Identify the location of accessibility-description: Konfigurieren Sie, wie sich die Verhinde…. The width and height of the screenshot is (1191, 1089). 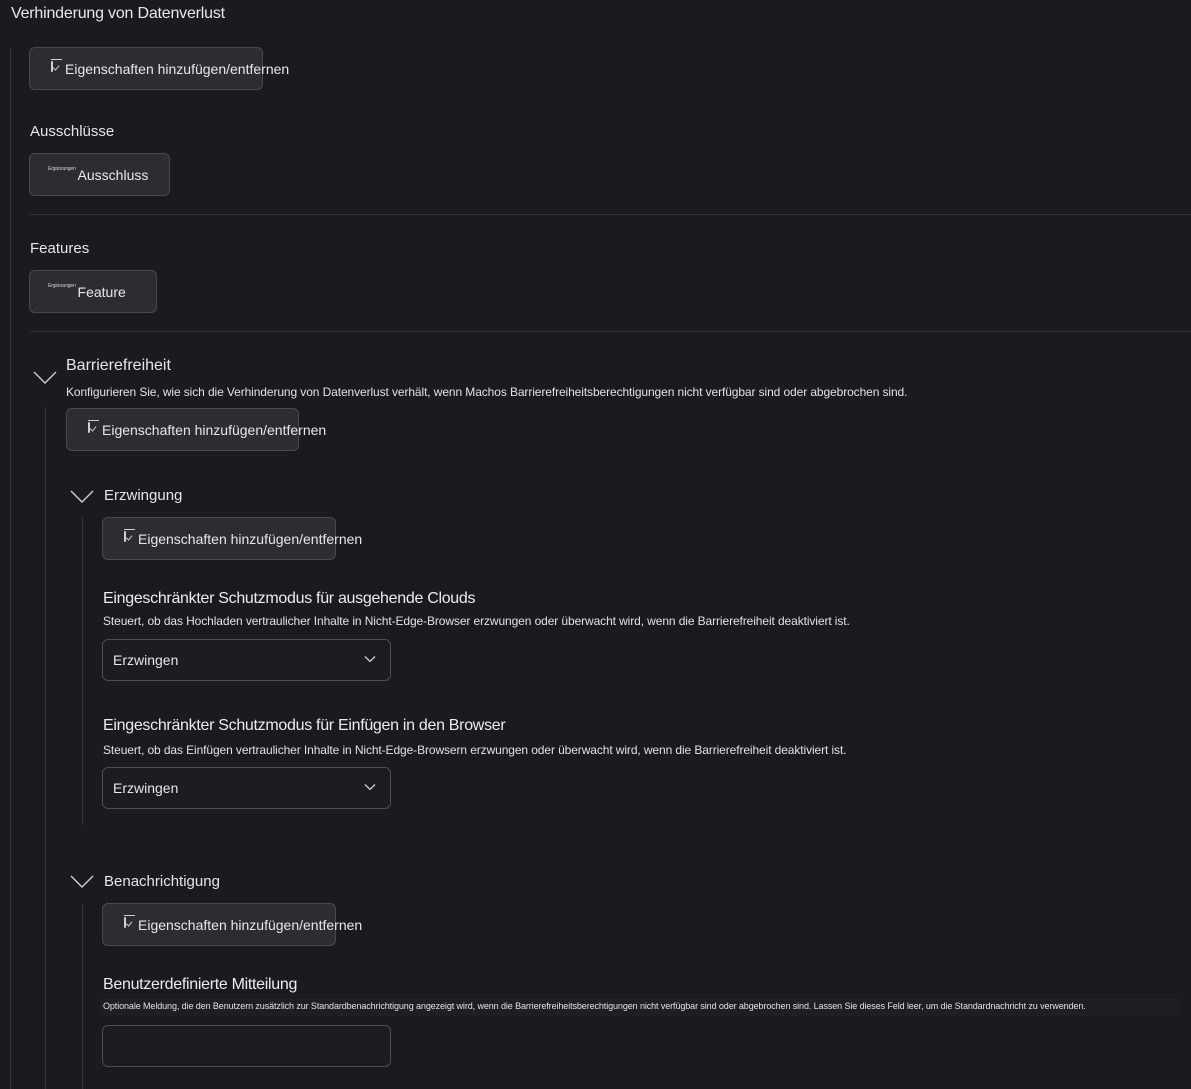
(487, 392).